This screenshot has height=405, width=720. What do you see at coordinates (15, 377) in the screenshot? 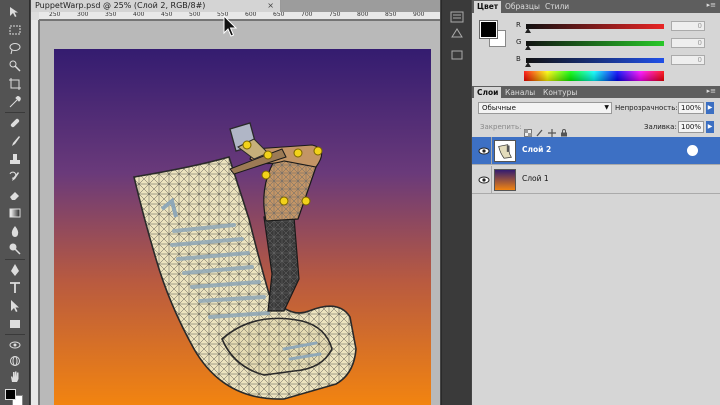
I see `hand-icon` at bounding box center [15, 377].